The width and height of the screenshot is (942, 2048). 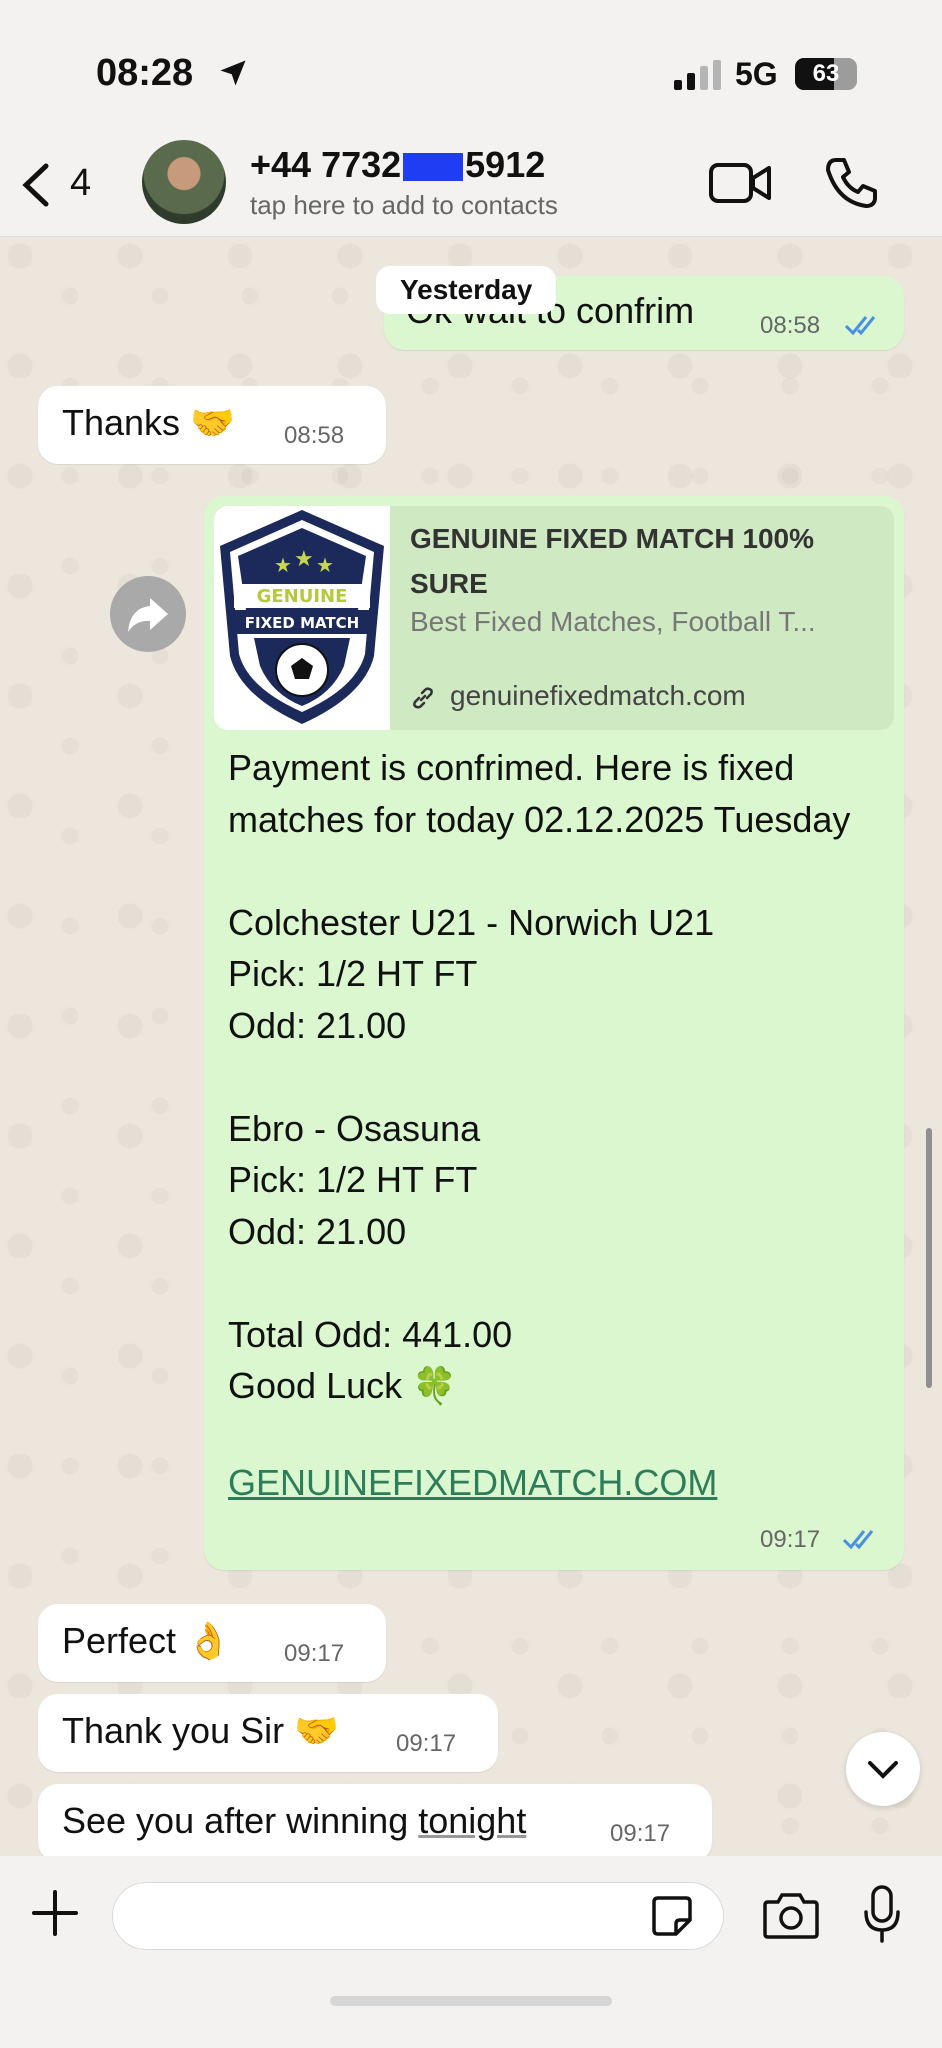 What do you see at coordinates (404, 205) in the screenshot?
I see `contact-subtitle: tap here to add to contacts` at bounding box center [404, 205].